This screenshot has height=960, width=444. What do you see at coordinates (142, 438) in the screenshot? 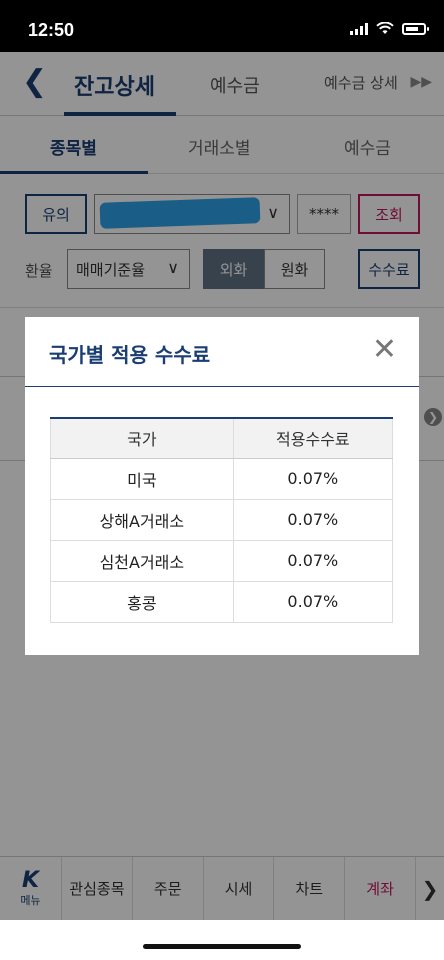
I see `column-header-country: 국가` at bounding box center [142, 438].